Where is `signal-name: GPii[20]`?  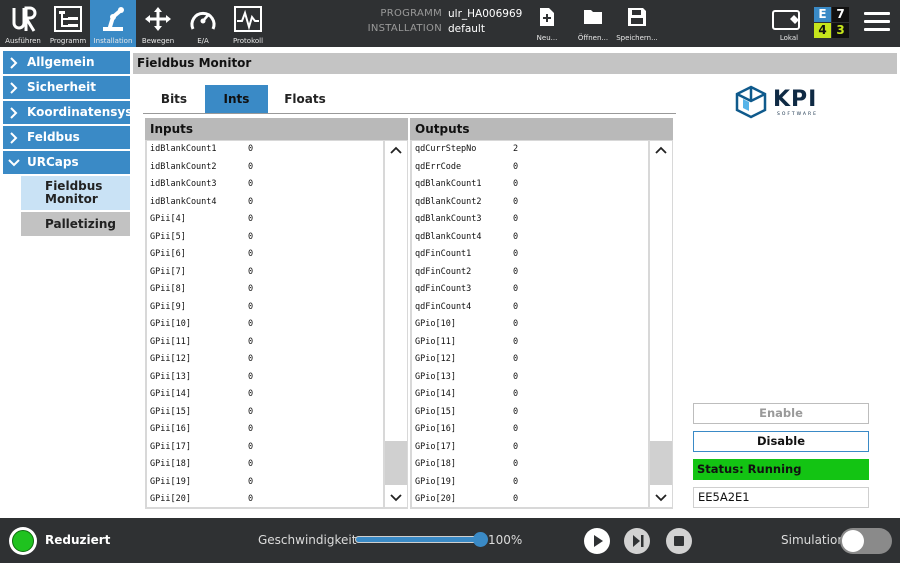 signal-name: GPii[20] is located at coordinates (170, 499).